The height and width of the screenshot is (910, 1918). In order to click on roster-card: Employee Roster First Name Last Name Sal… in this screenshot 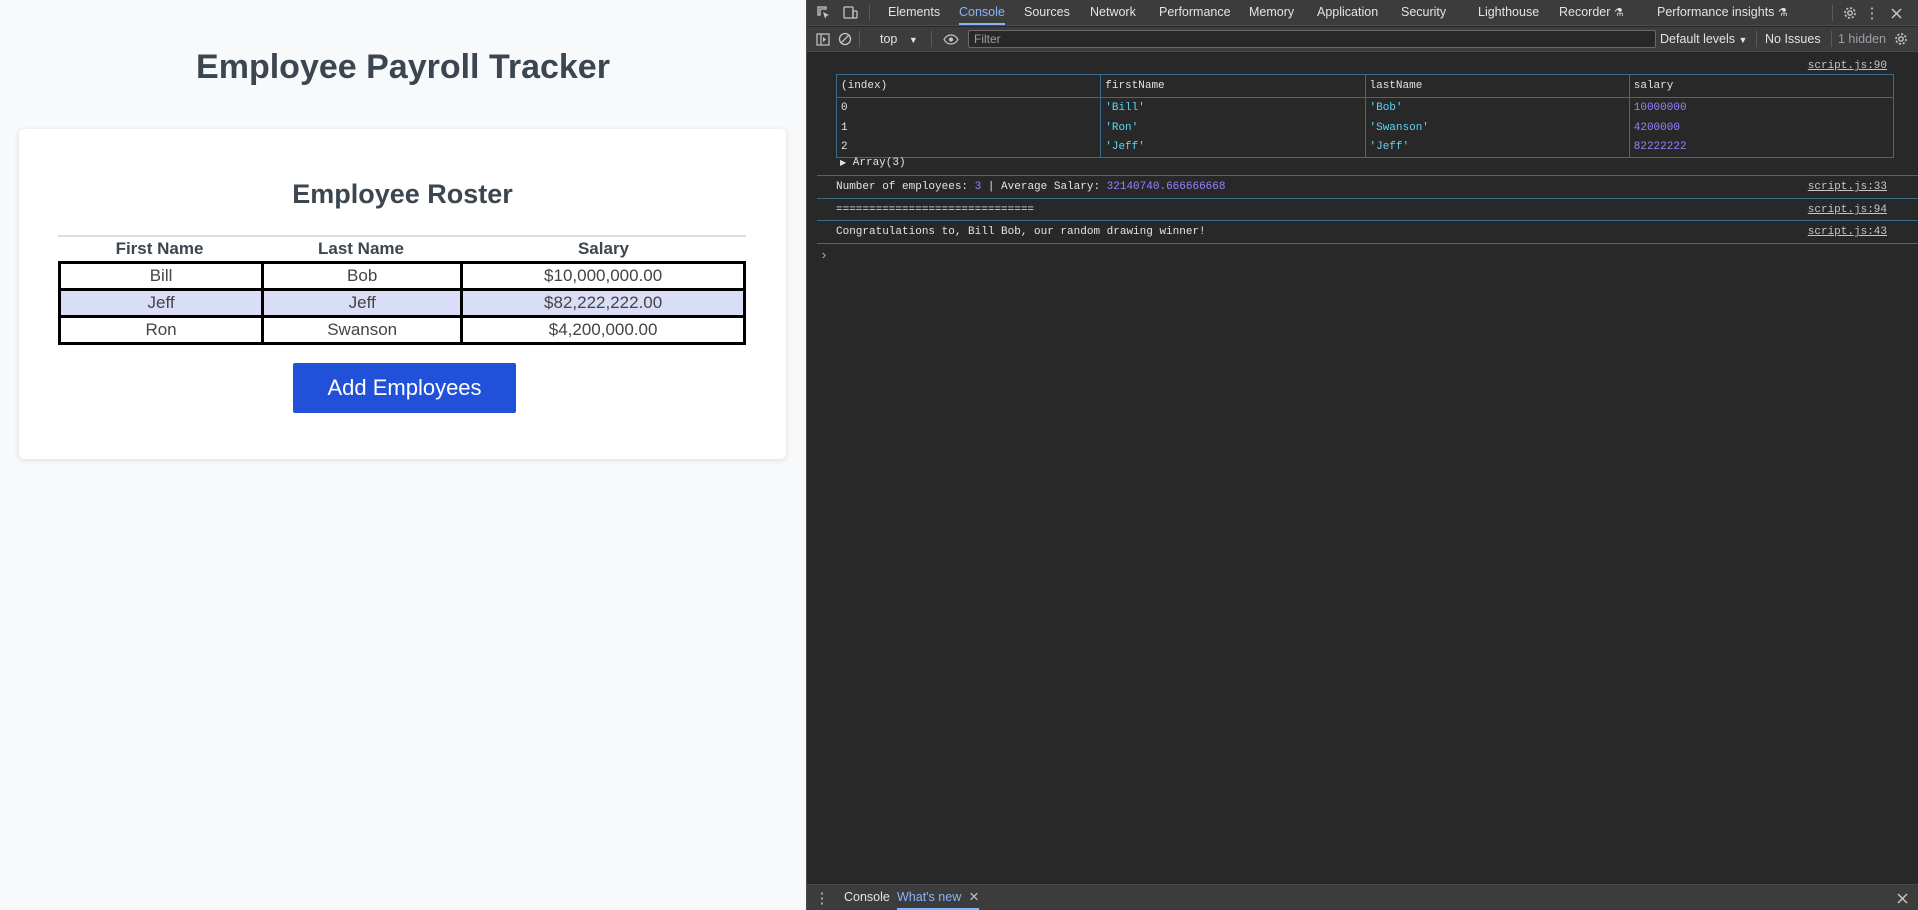, I will do `click(402, 294)`.